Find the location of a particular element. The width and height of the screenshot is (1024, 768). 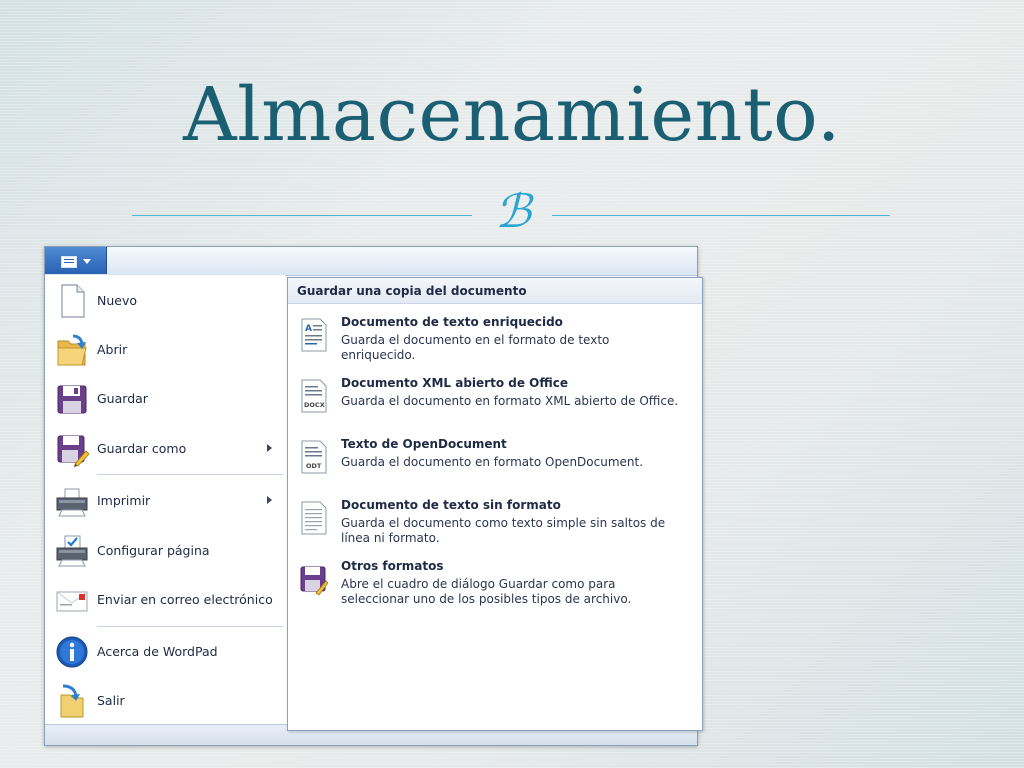

menu-item-label: Acerca de WordPad is located at coordinates (157, 651).